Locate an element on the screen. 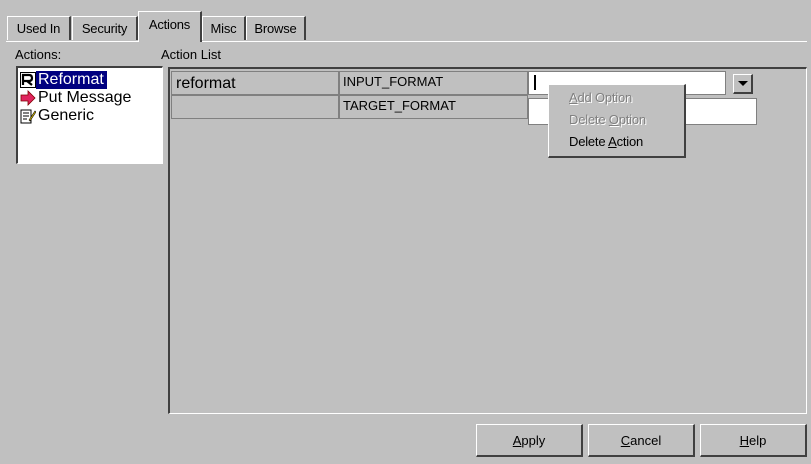 Image resolution: width=811 pixels, height=464 pixels. action-item-label: Put Message is located at coordinates (85, 97).